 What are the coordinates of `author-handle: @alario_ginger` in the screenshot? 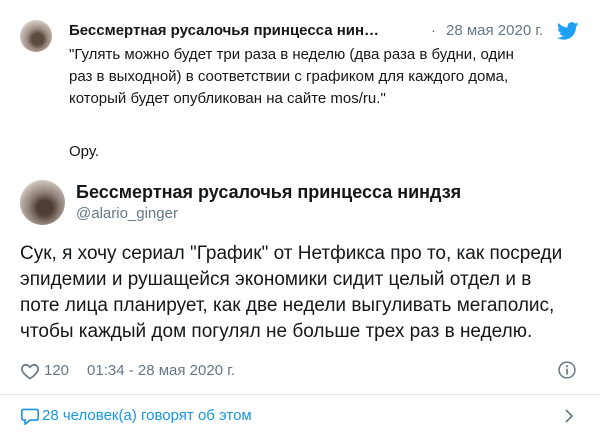 It's located at (127, 213).